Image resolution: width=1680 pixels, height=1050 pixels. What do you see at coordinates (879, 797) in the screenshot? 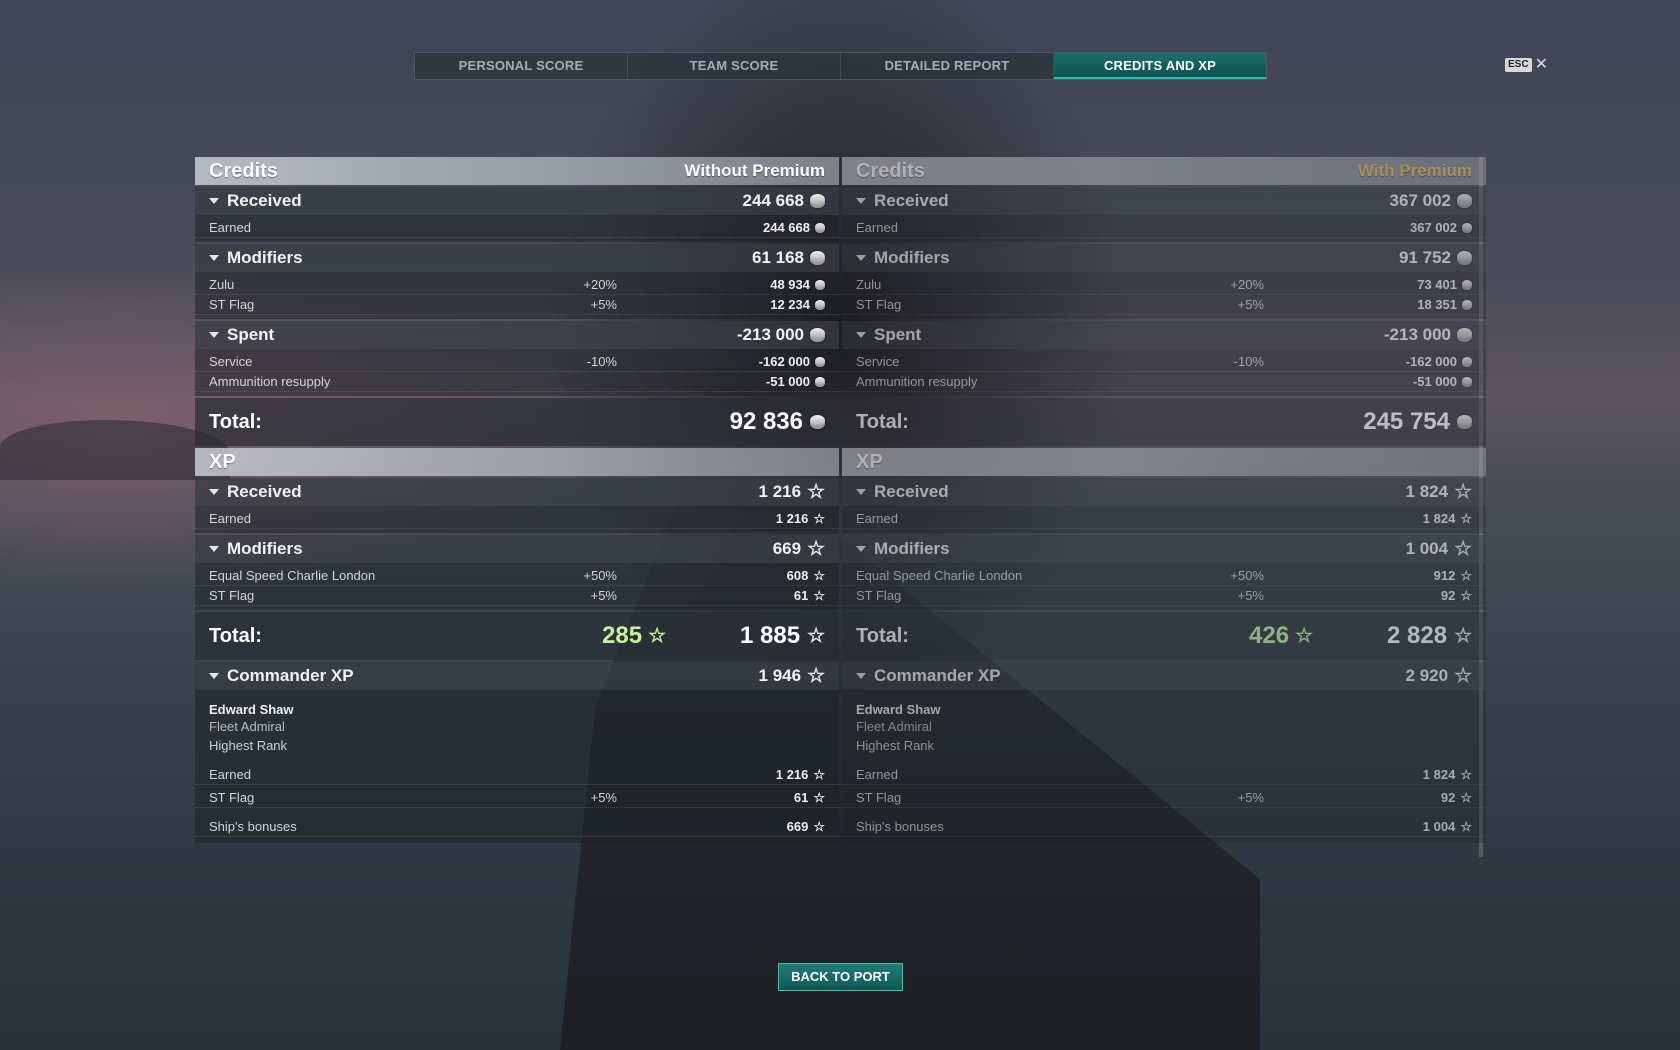
I see `row-label: ST Flag` at bounding box center [879, 797].